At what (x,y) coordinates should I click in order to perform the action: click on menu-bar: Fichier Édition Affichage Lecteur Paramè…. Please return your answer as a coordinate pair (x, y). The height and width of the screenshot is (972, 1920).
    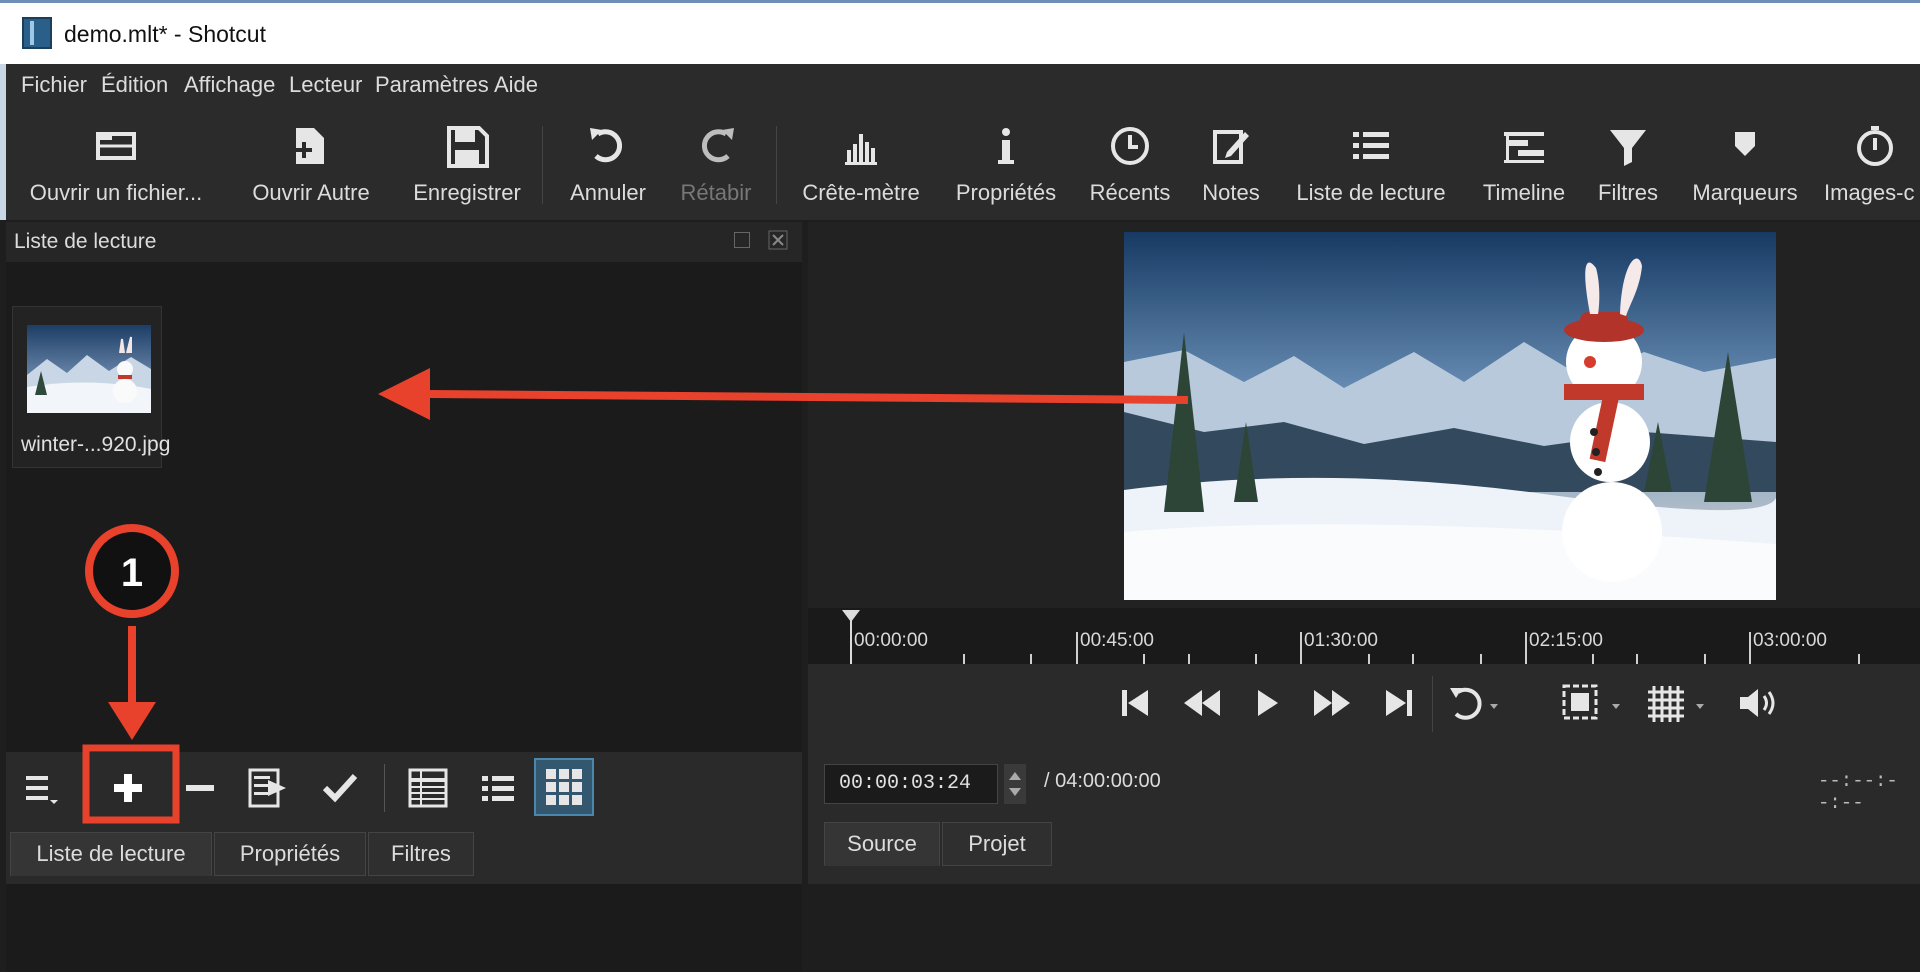
    Looking at the image, I should click on (960, 86).